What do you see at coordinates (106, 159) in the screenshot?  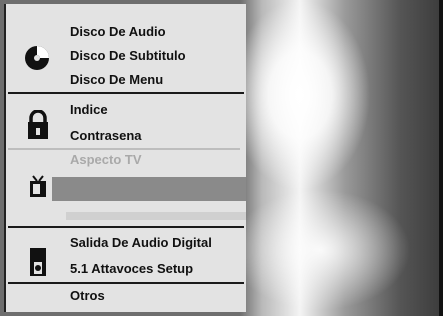 I see `menu-item-aspecto-tv: Aspecto TV` at bounding box center [106, 159].